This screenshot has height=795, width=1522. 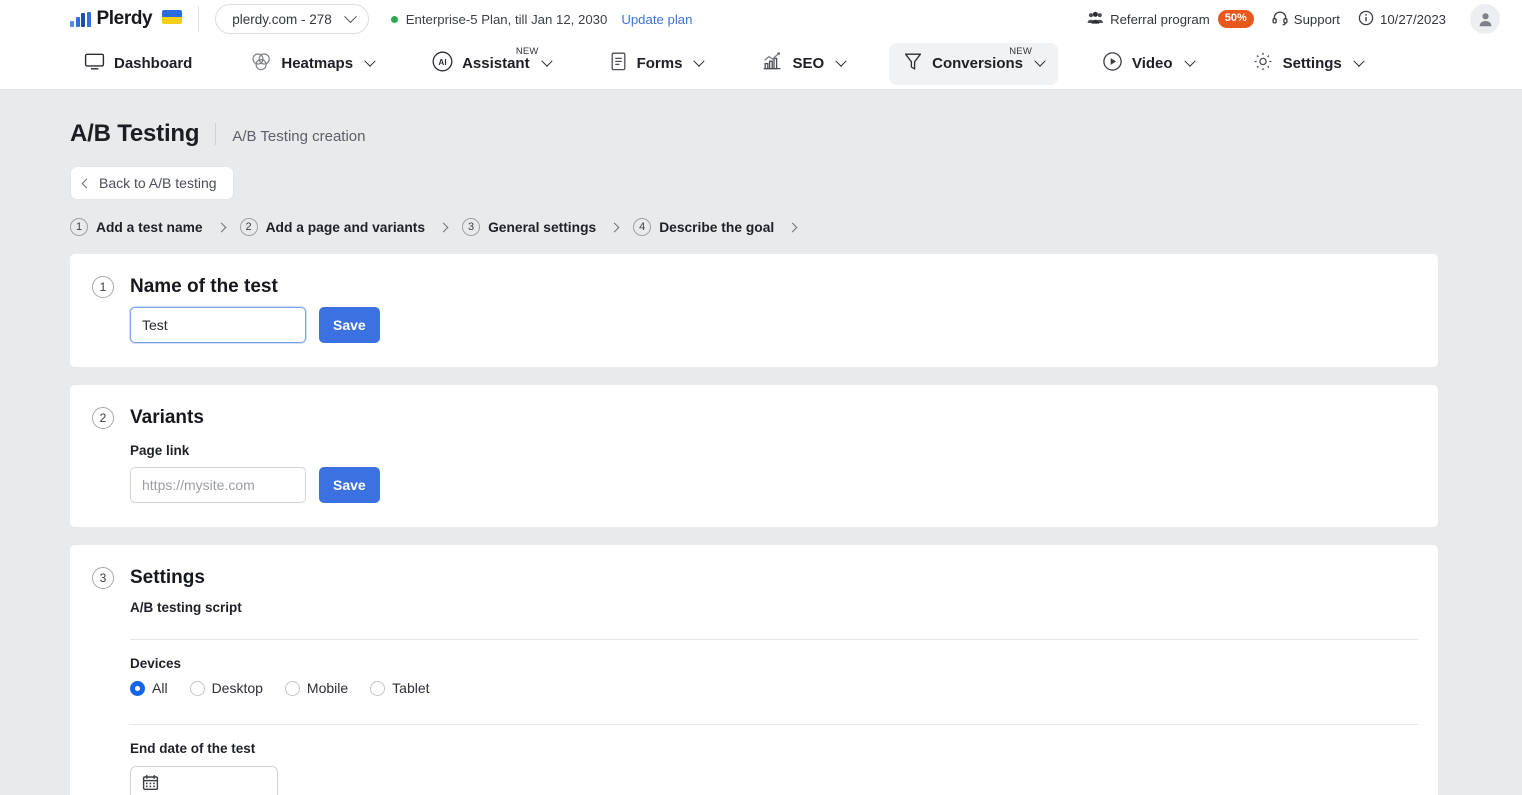 I want to click on nav-item-conversions: Conversions NEW, so click(x=973, y=63).